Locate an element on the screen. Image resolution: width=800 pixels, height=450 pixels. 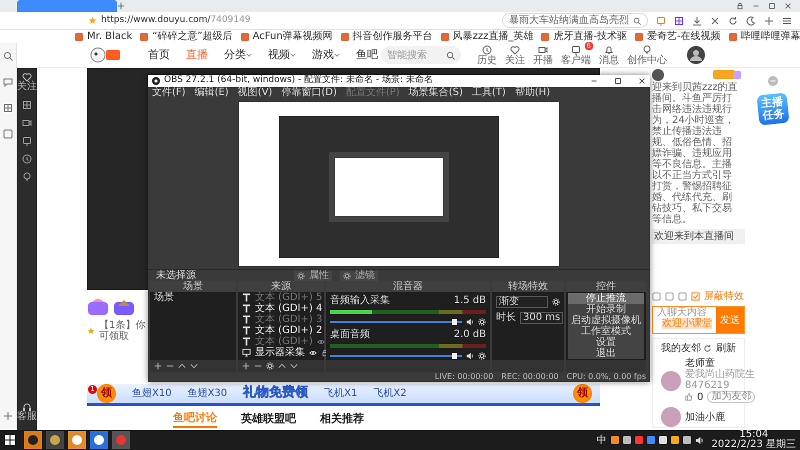
grid-icon is located at coordinates (27, 105).